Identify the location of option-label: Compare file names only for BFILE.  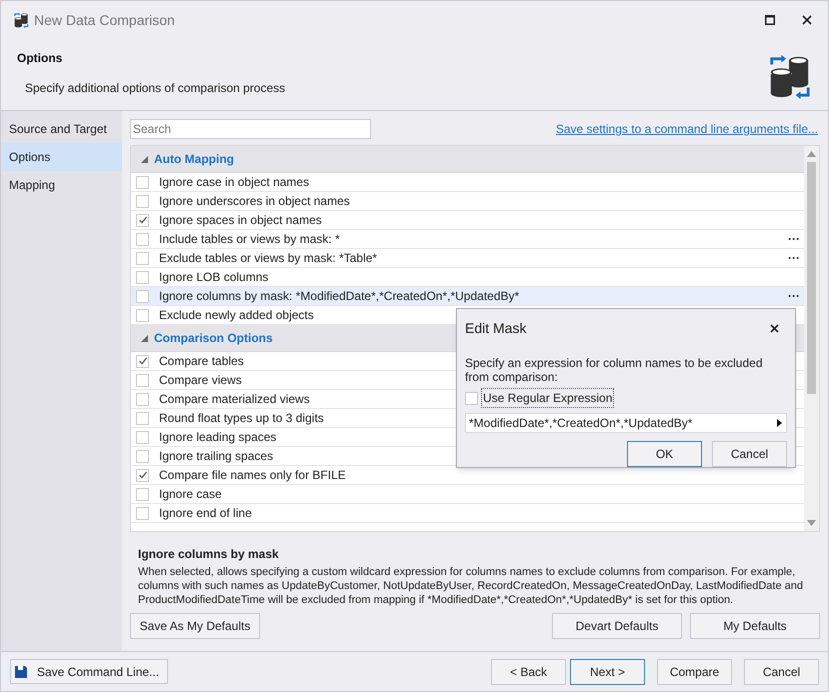
(252, 475).